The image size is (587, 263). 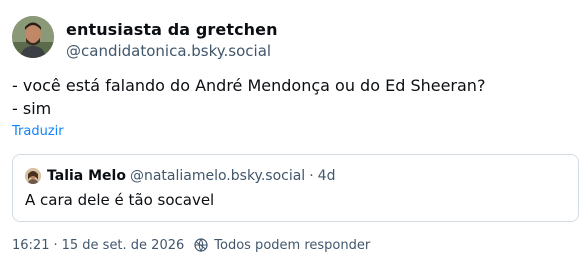 What do you see at coordinates (31, 245) in the screenshot?
I see `post-time: 16:21` at bounding box center [31, 245].